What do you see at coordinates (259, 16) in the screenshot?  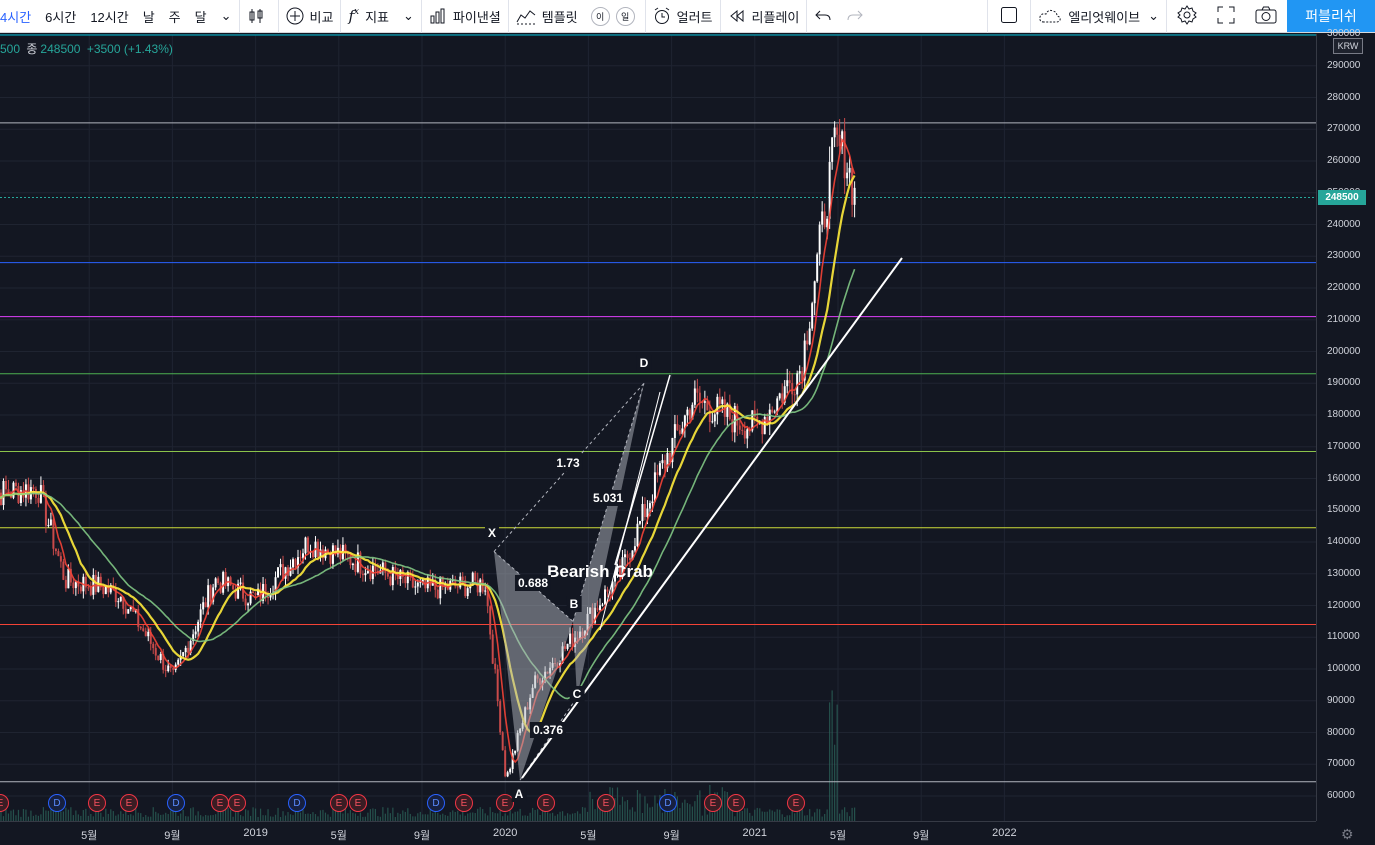 I see `chart-type-button` at bounding box center [259, 16].